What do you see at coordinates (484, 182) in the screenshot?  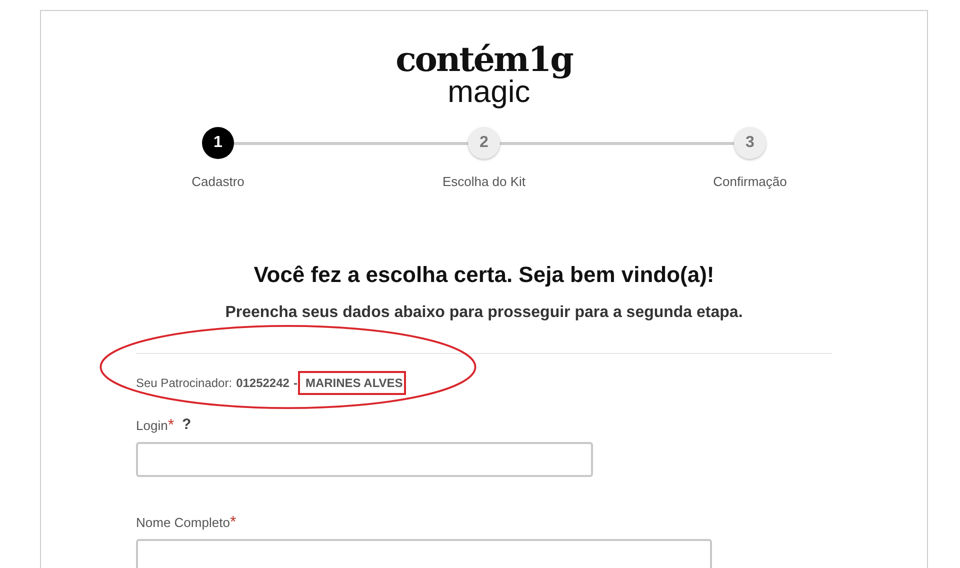 I see `step-label: Escolha do Kit` at bounding box center [484, 182].